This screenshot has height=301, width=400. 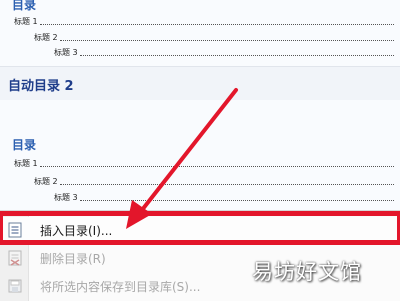 I want to click on menu-item-label: 删除目录(R), so click(x=73, y=259).